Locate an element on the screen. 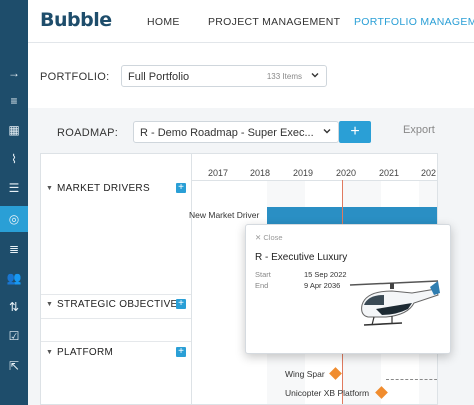 The image size is (474, 405). year-axis: 2017 2018 2019 2020 2021 202 is located at coordinates (314, 167).